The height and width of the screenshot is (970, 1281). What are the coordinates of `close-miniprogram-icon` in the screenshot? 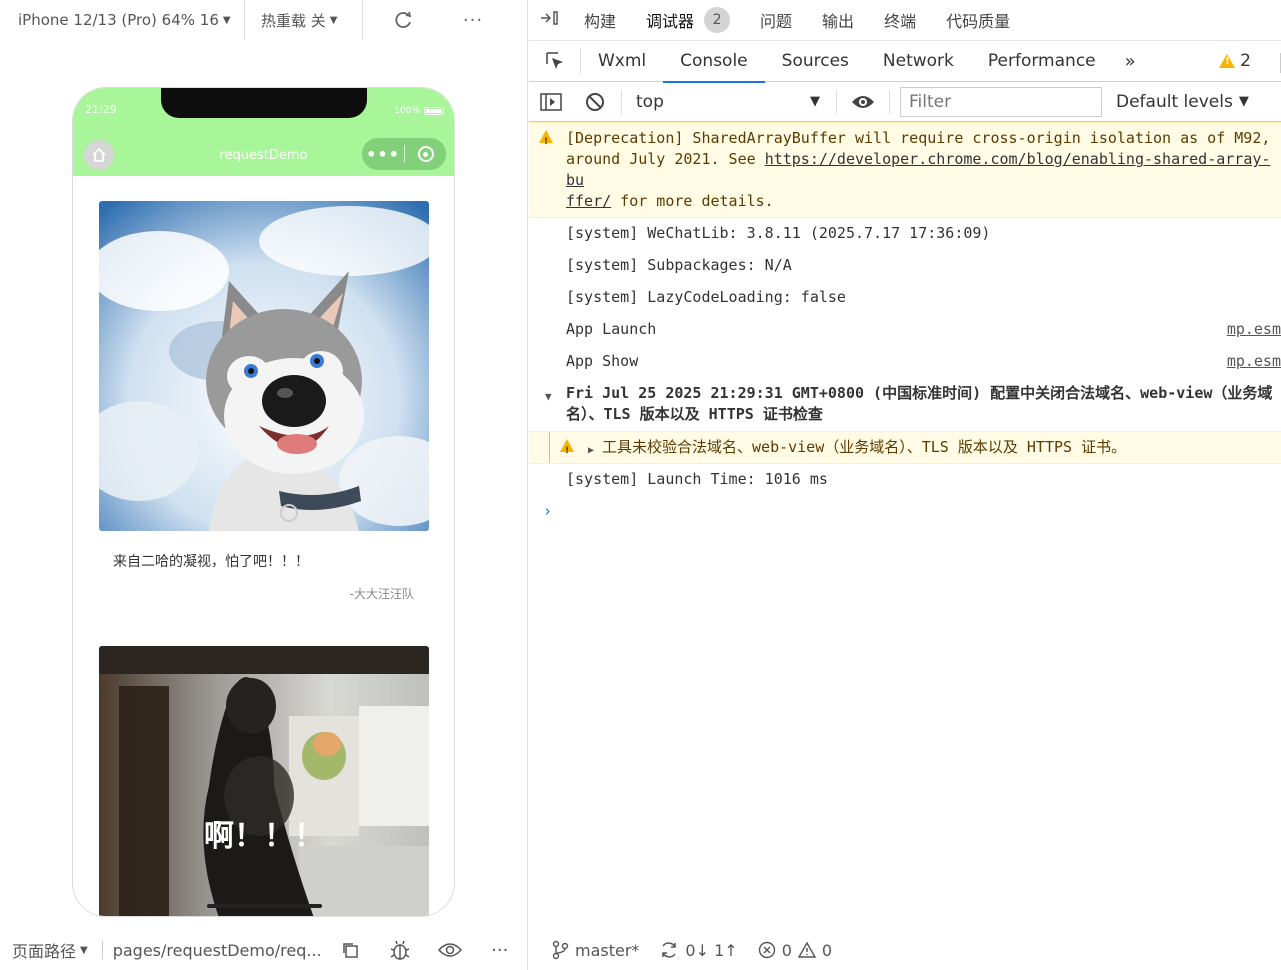 It's located at (425, 154).